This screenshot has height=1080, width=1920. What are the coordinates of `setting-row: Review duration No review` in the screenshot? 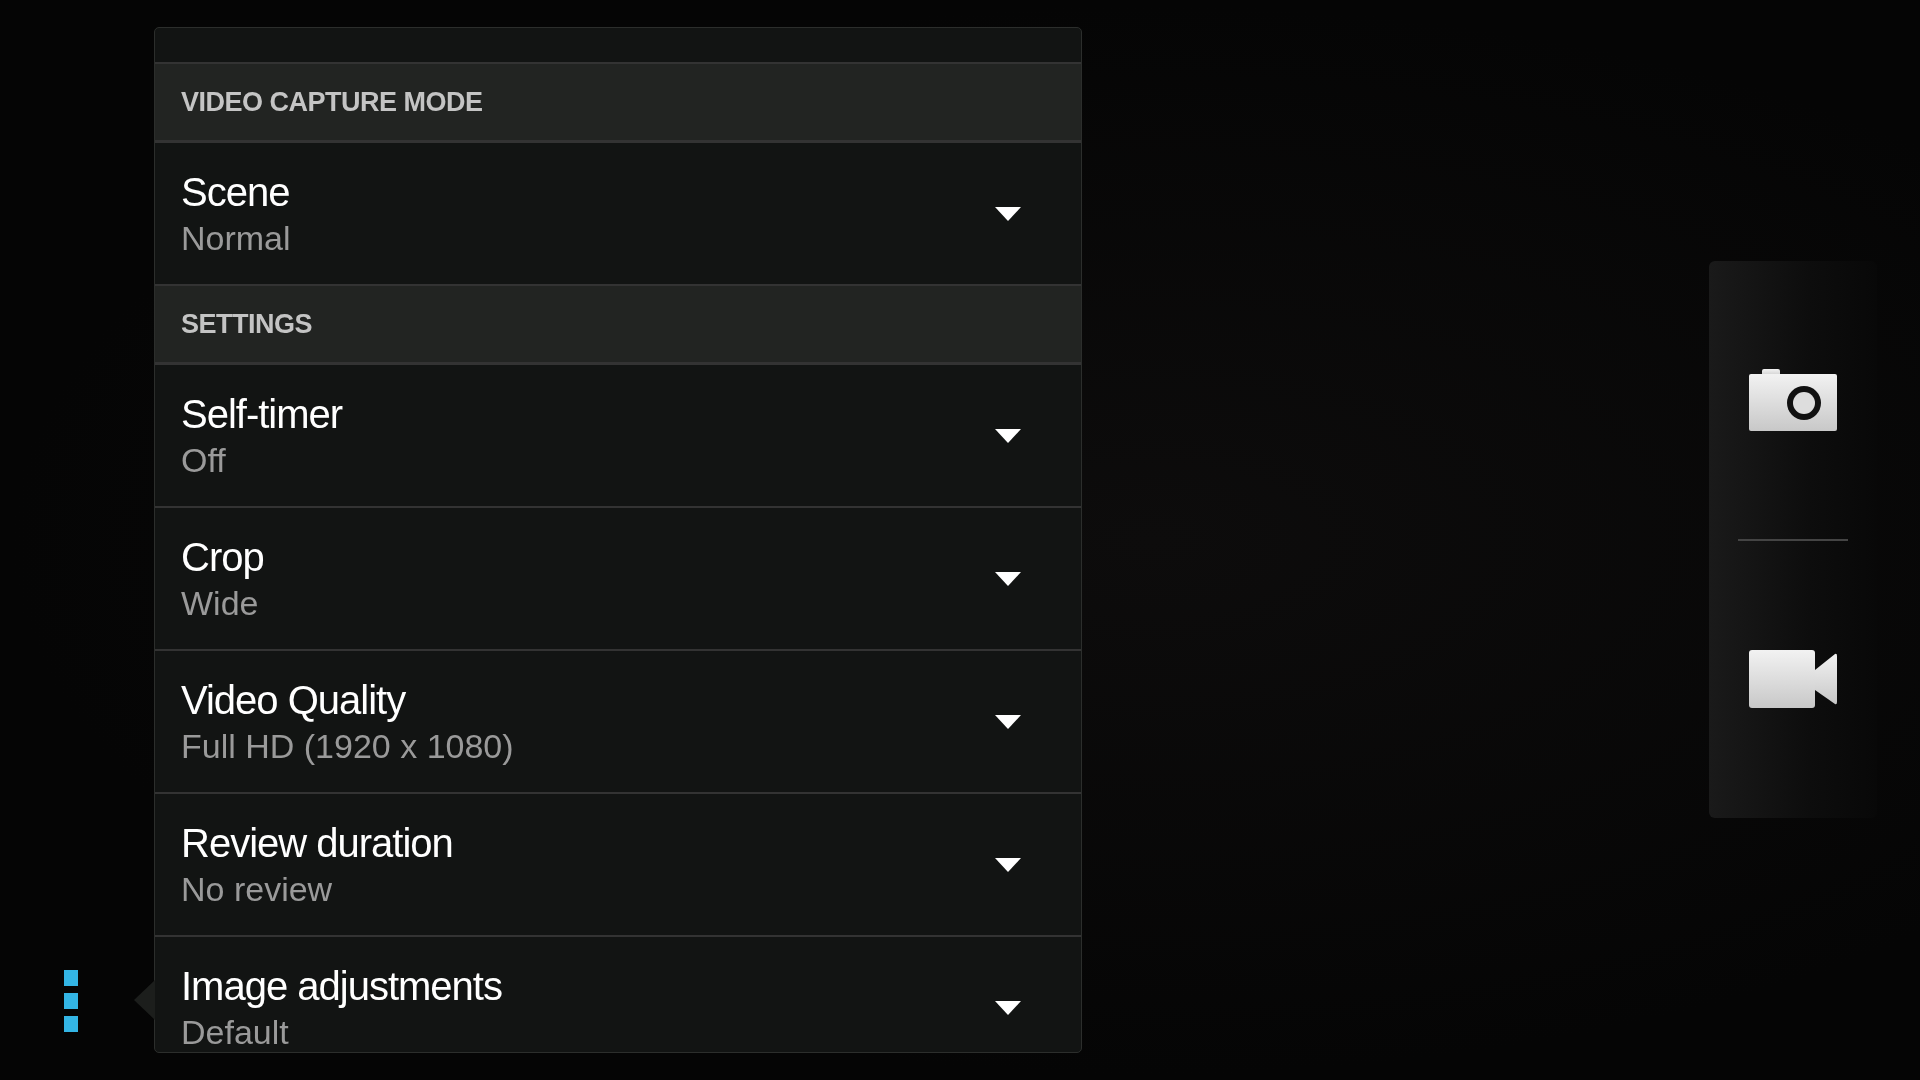 It's located at (618, 865).